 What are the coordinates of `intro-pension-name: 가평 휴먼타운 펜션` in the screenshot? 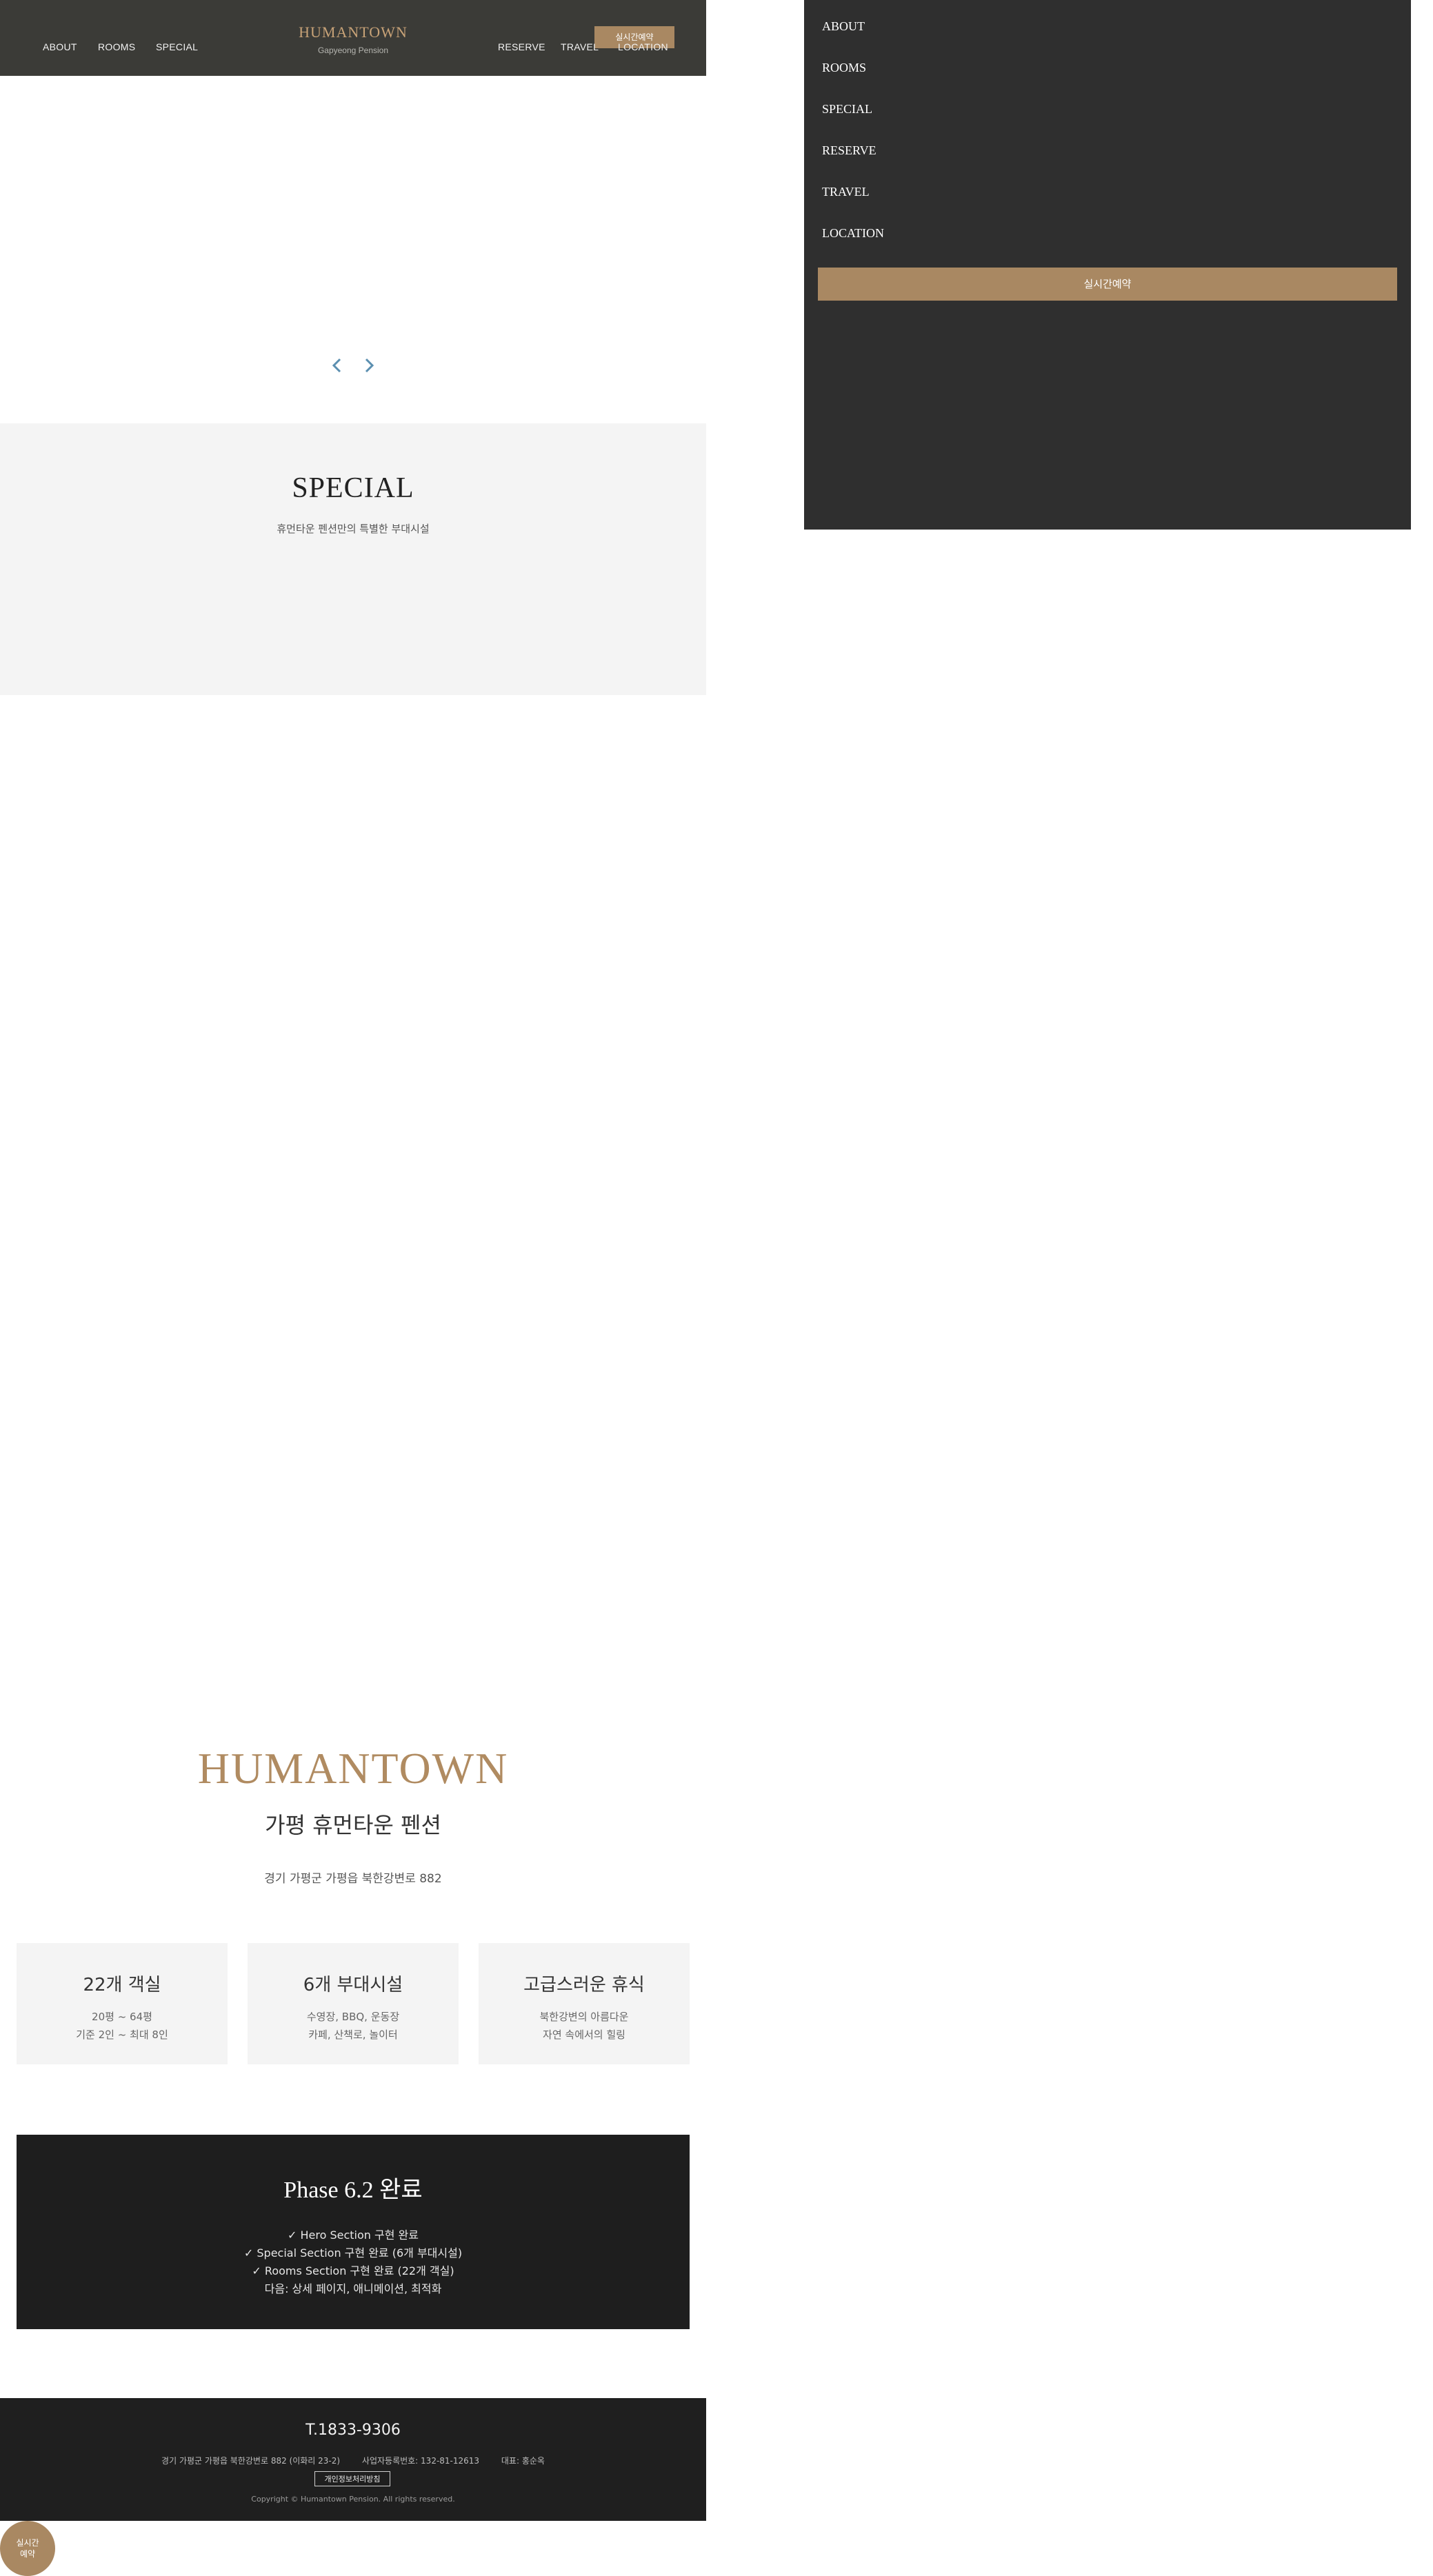 It's located at (353, 1825).